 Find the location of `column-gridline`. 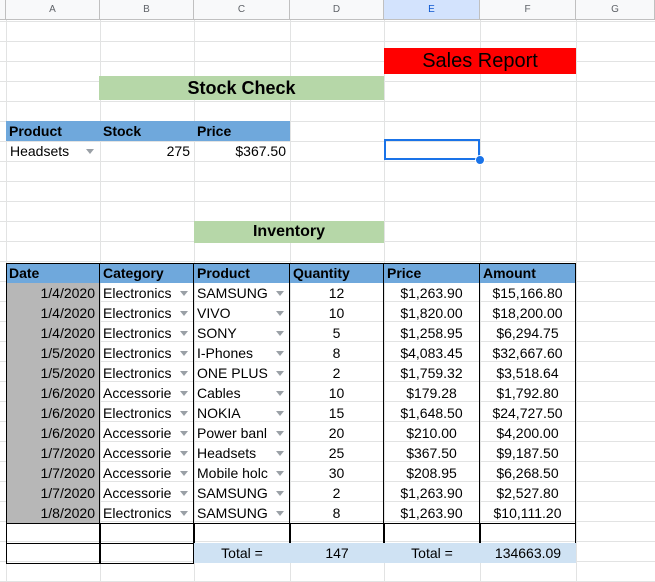

column-gridline is located at coordinates (576, 291).